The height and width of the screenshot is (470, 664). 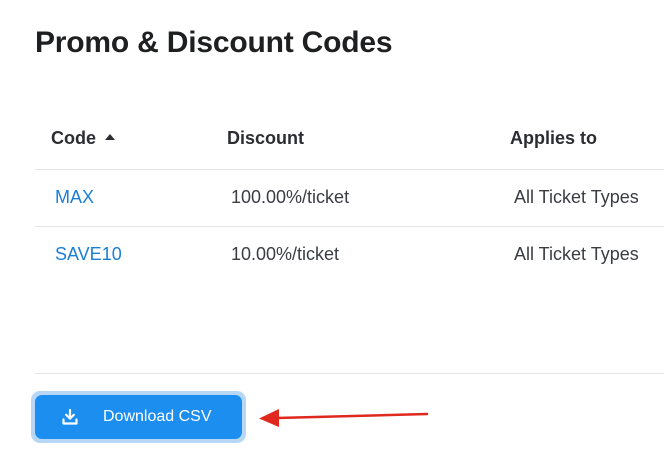 I want to click on column-header-applies-to: Applies to, so click(x=553, y=138).